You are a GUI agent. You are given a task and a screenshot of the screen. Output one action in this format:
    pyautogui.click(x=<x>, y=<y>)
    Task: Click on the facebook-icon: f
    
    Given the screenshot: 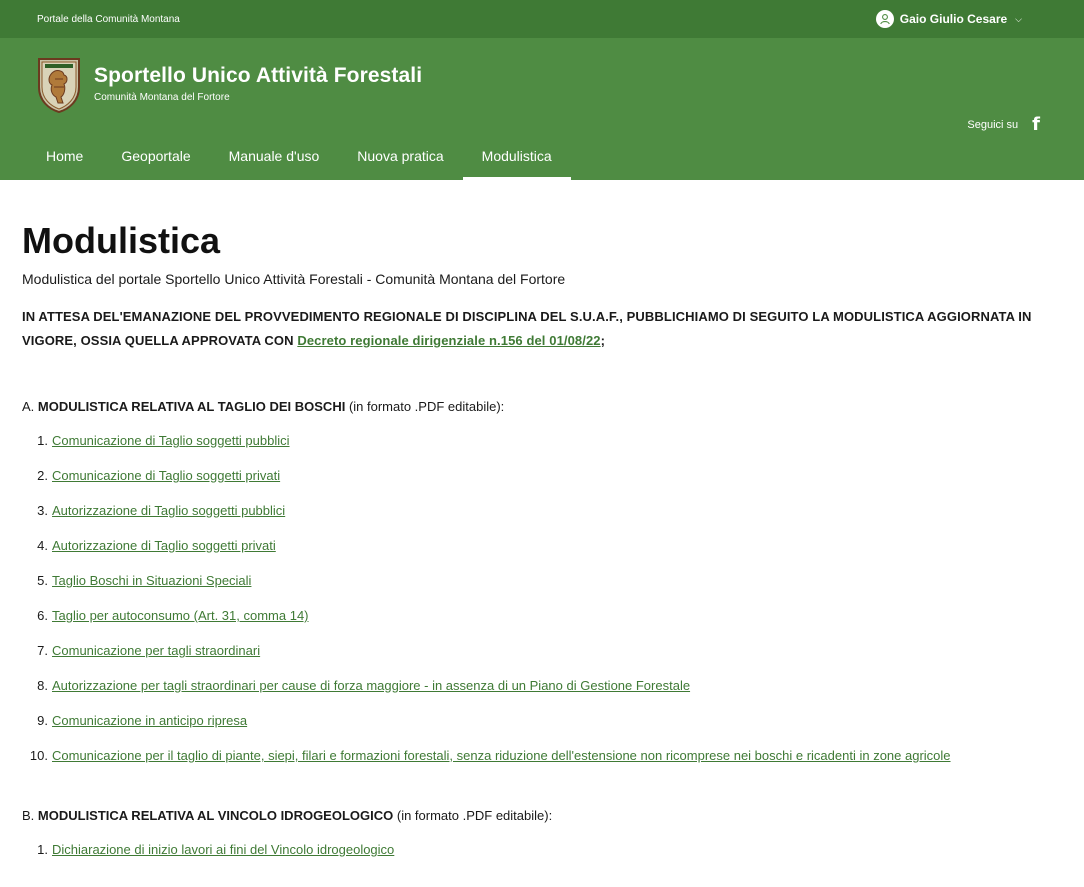 What is the action you would take?
    pyautogui.click(x=1036, y=125)
    